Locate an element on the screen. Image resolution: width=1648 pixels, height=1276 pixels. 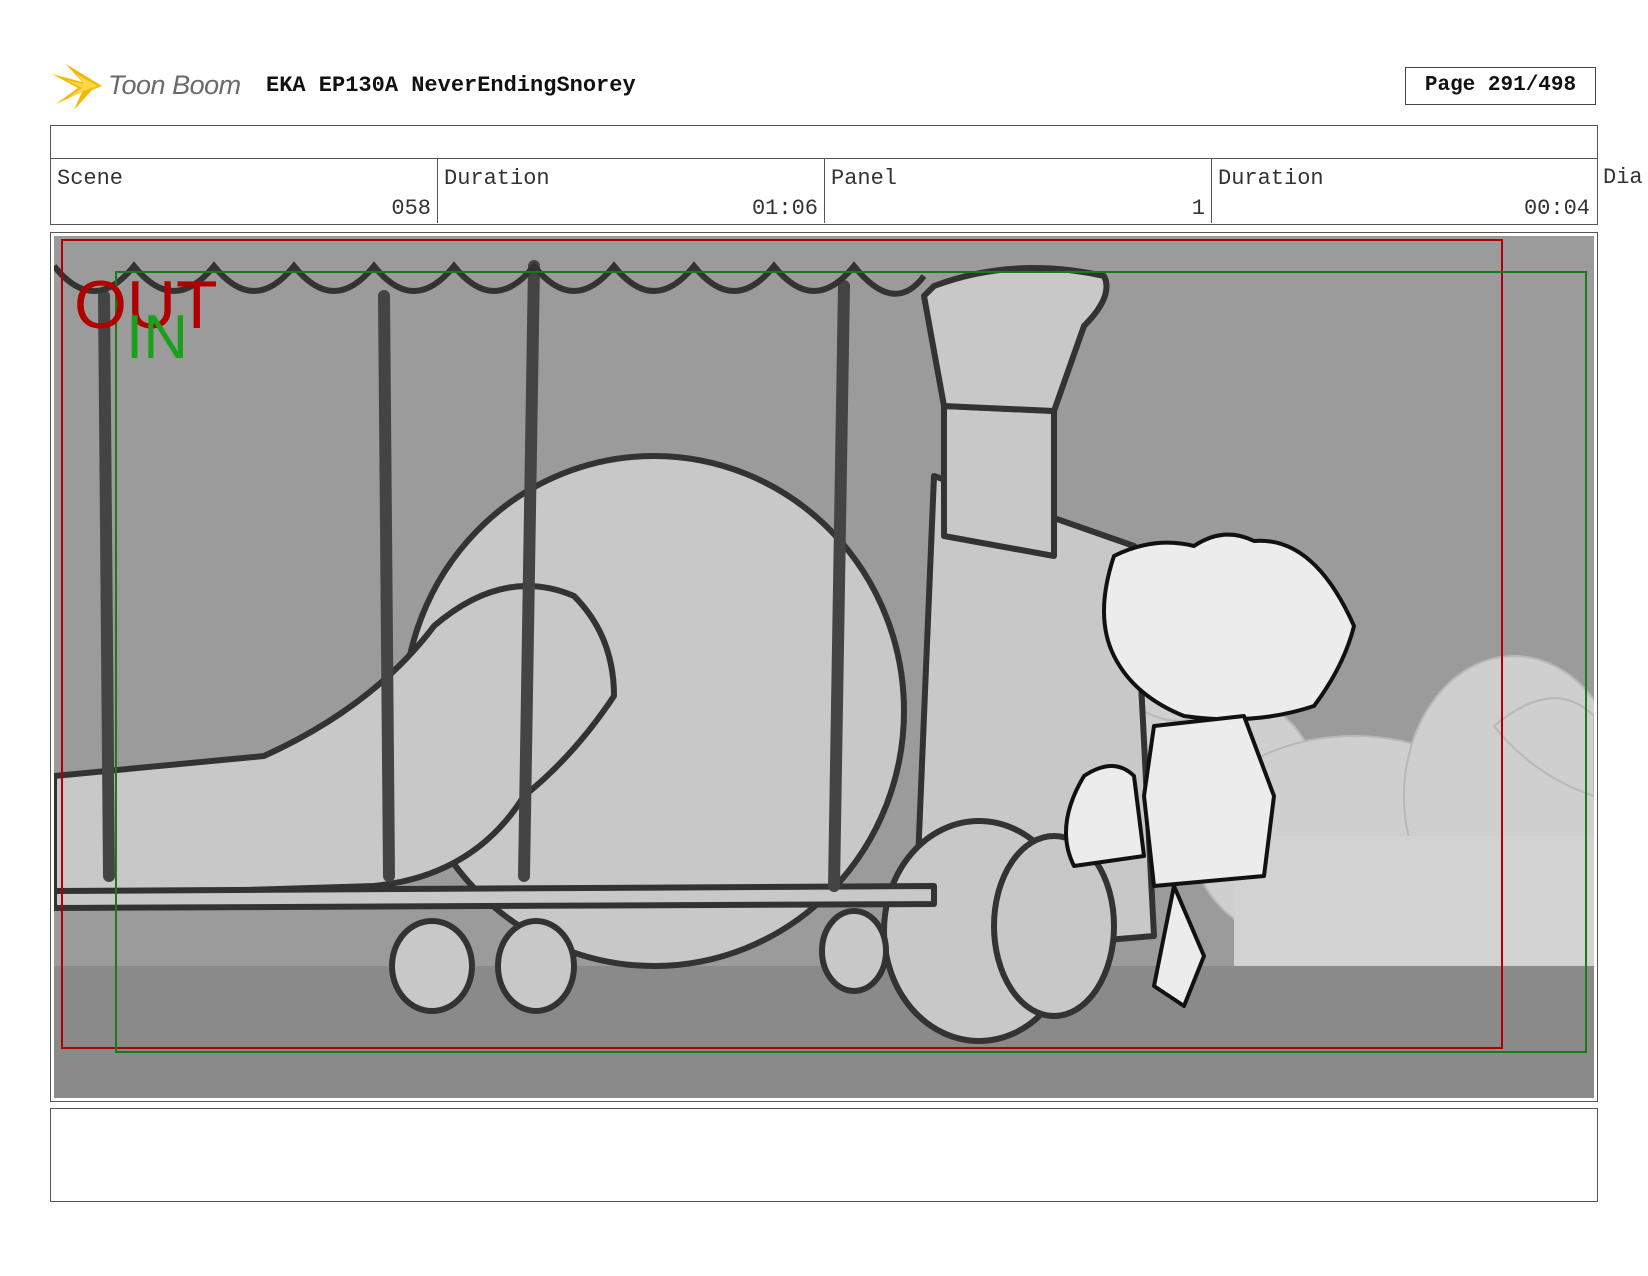
brand-name: Toon Boom is located at coordinates (174, 85).